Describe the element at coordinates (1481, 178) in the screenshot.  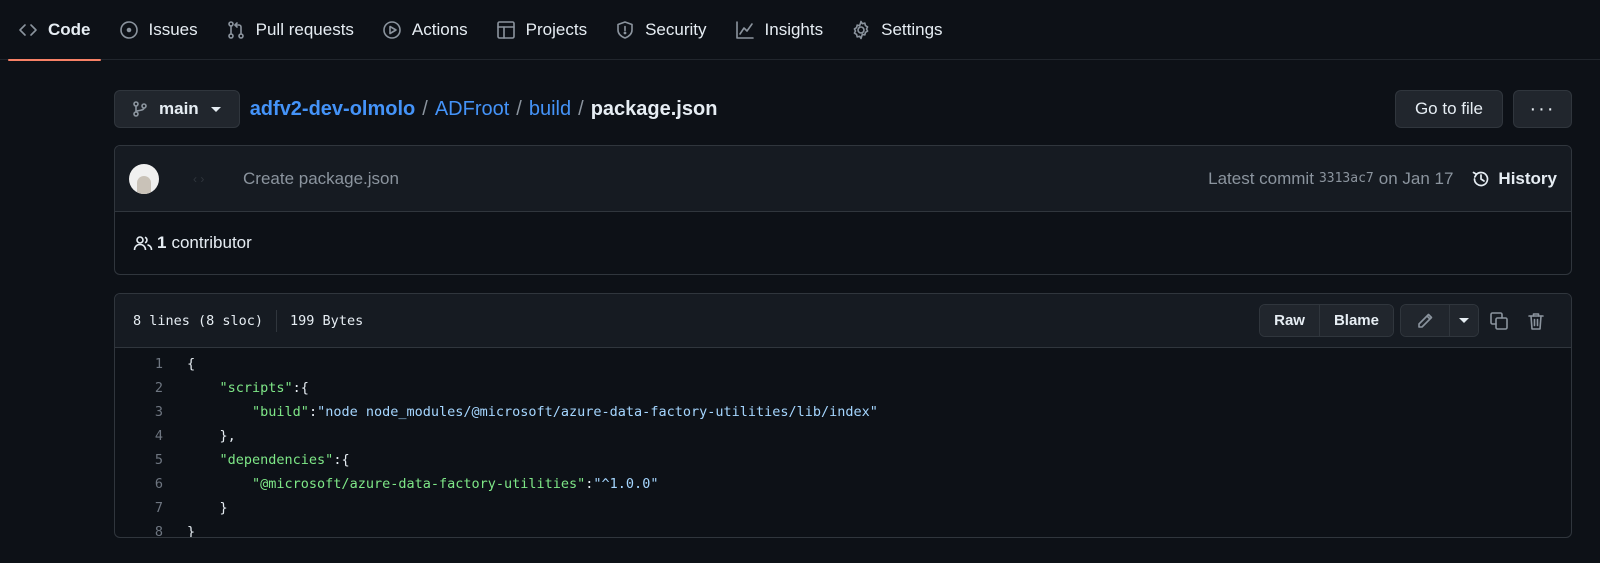
I see `history-icon` at that location.